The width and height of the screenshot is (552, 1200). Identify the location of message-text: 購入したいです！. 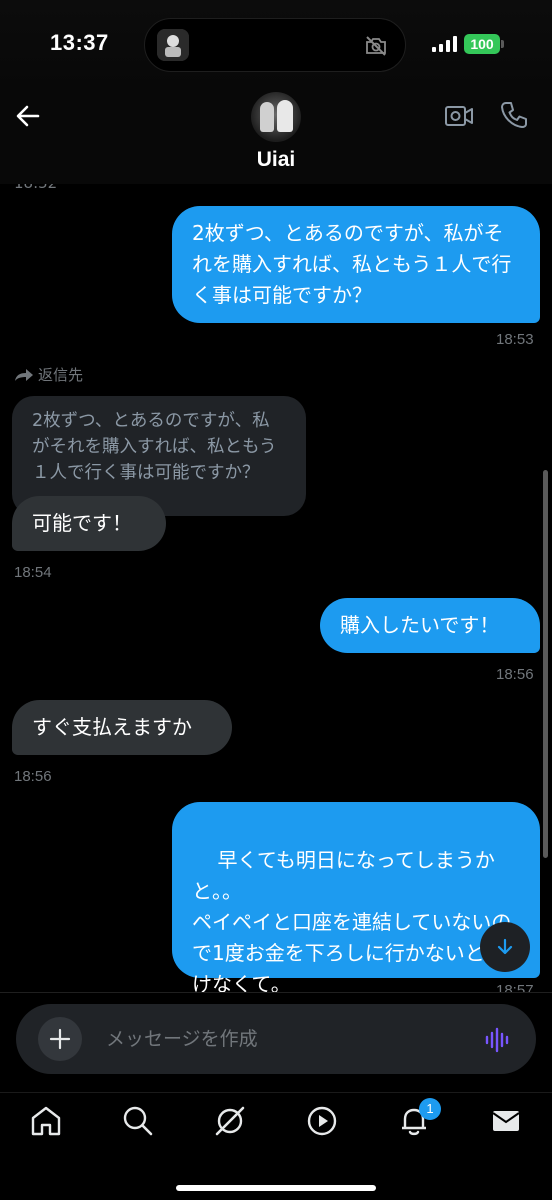
(420, 625).